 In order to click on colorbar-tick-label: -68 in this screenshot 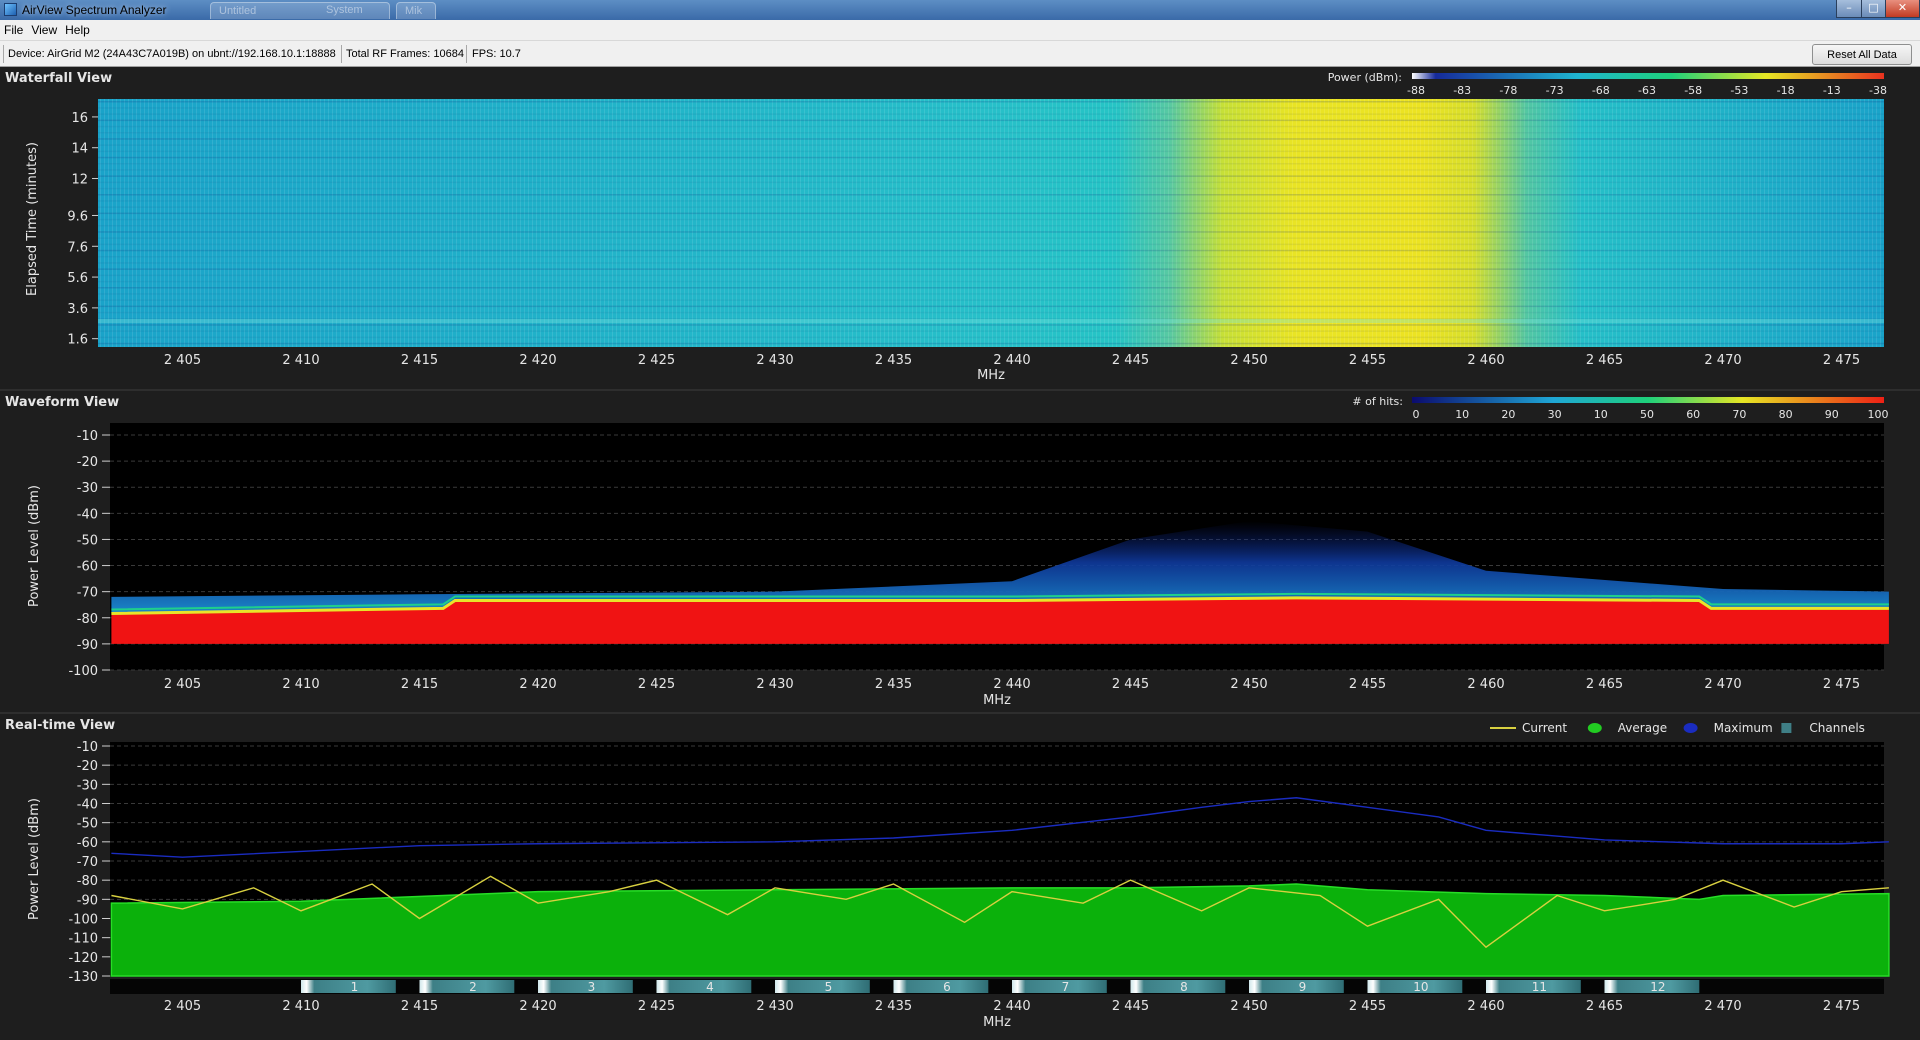, I will do `click(1601, 90)`.